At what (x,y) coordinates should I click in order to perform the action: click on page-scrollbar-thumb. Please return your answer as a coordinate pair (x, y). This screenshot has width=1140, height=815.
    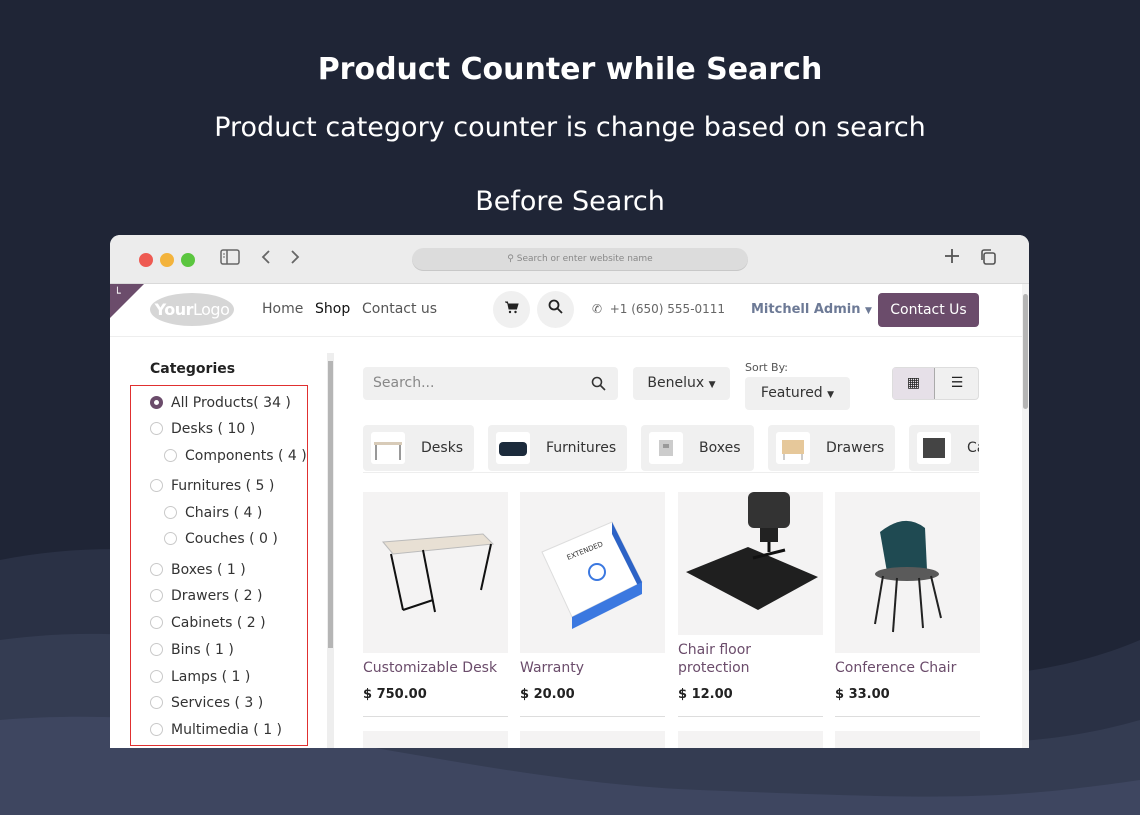
    Looking at the image, I should click on (1025, 351).